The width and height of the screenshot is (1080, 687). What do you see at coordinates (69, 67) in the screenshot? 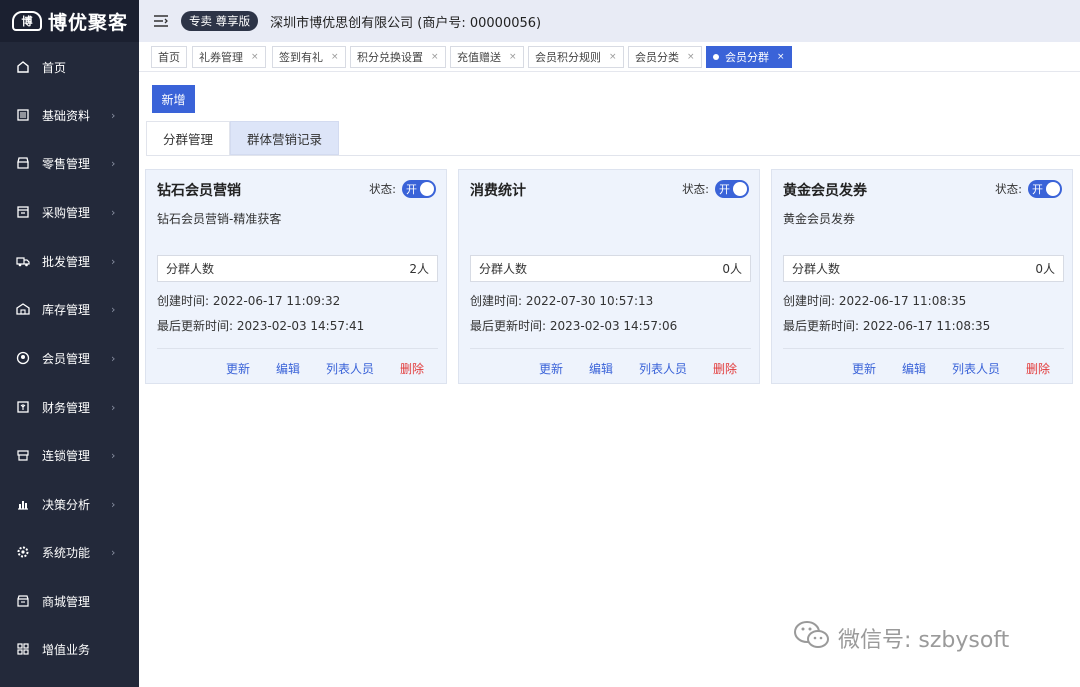
I see `sidebar-item-home: 首页` at bounding box center [69, 67].